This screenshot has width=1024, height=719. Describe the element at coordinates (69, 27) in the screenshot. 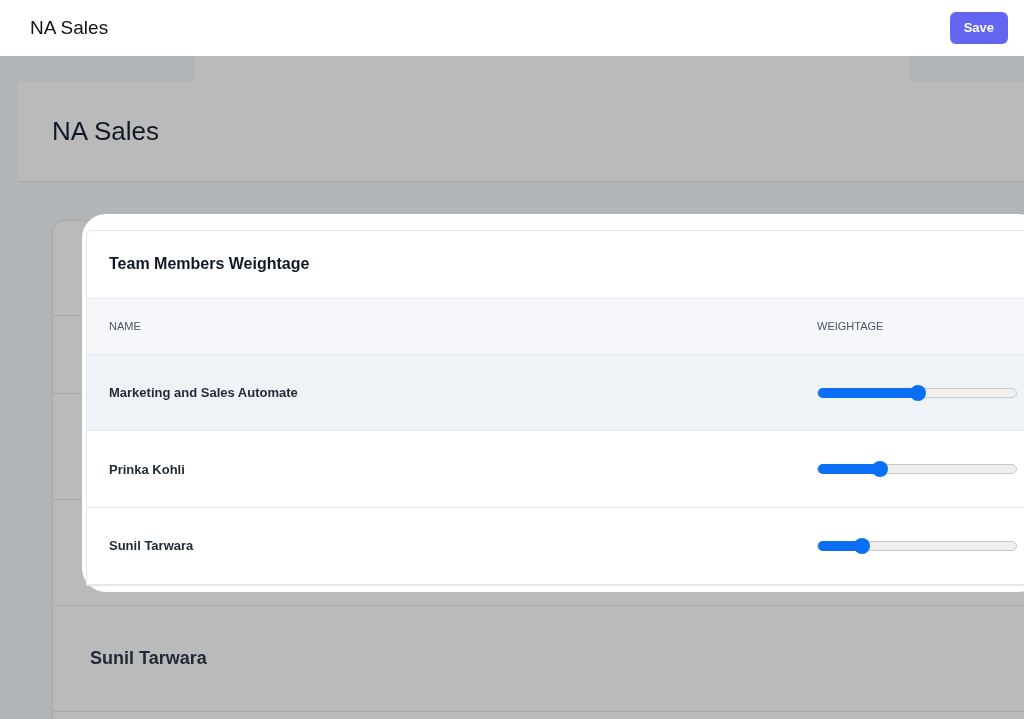

I see `page-title: NA Sales` at that location.